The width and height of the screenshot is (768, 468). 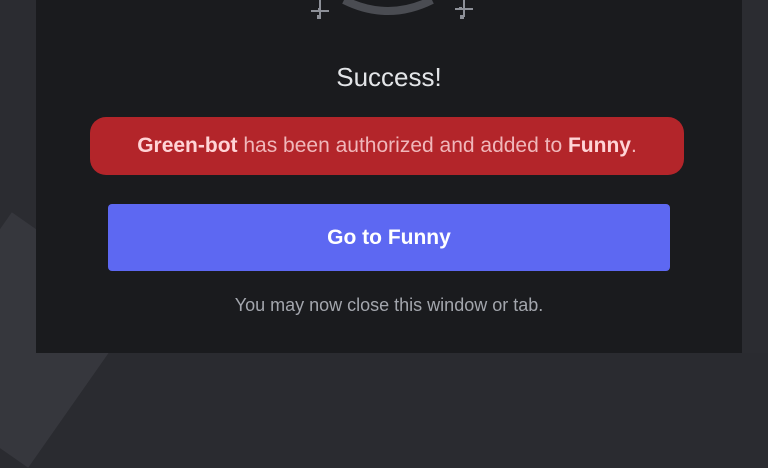 What do you see at coordinates (599, 145) in the screenshot?
I see `server-name: Funny` at bounding box center [599, 145].